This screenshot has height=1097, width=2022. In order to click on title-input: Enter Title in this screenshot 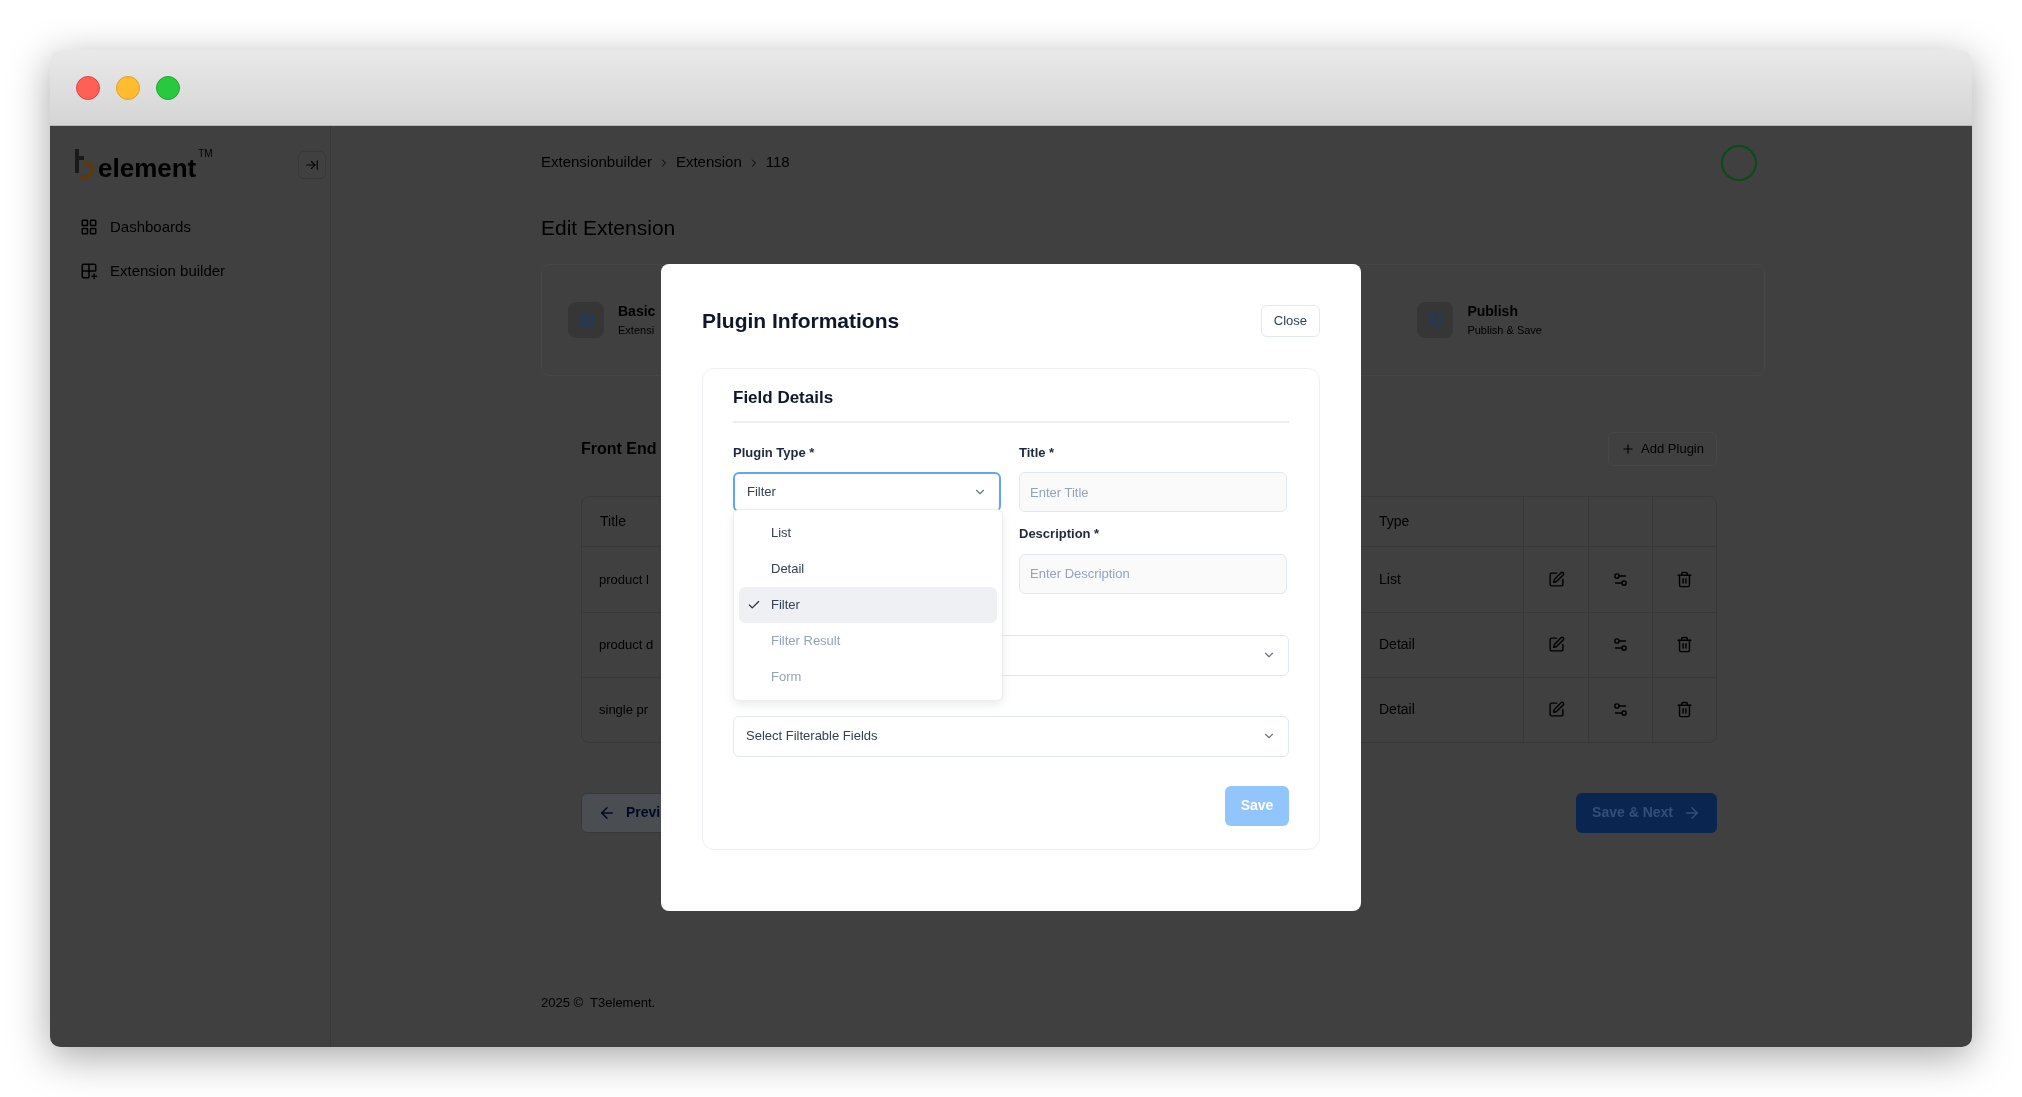, I will do `click(1153, 492)`.